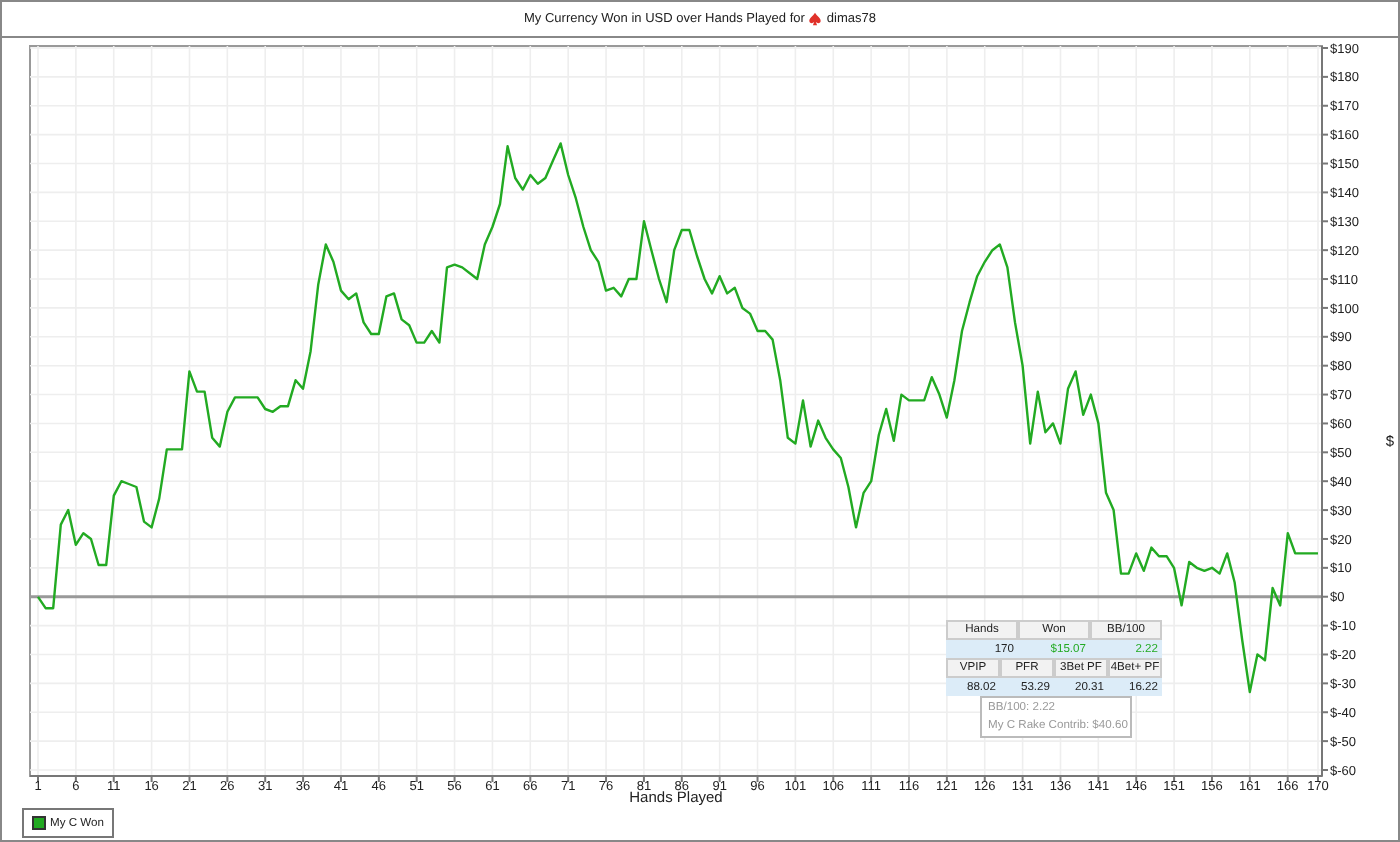  I want to click on spade-icon, so click(815, 19).